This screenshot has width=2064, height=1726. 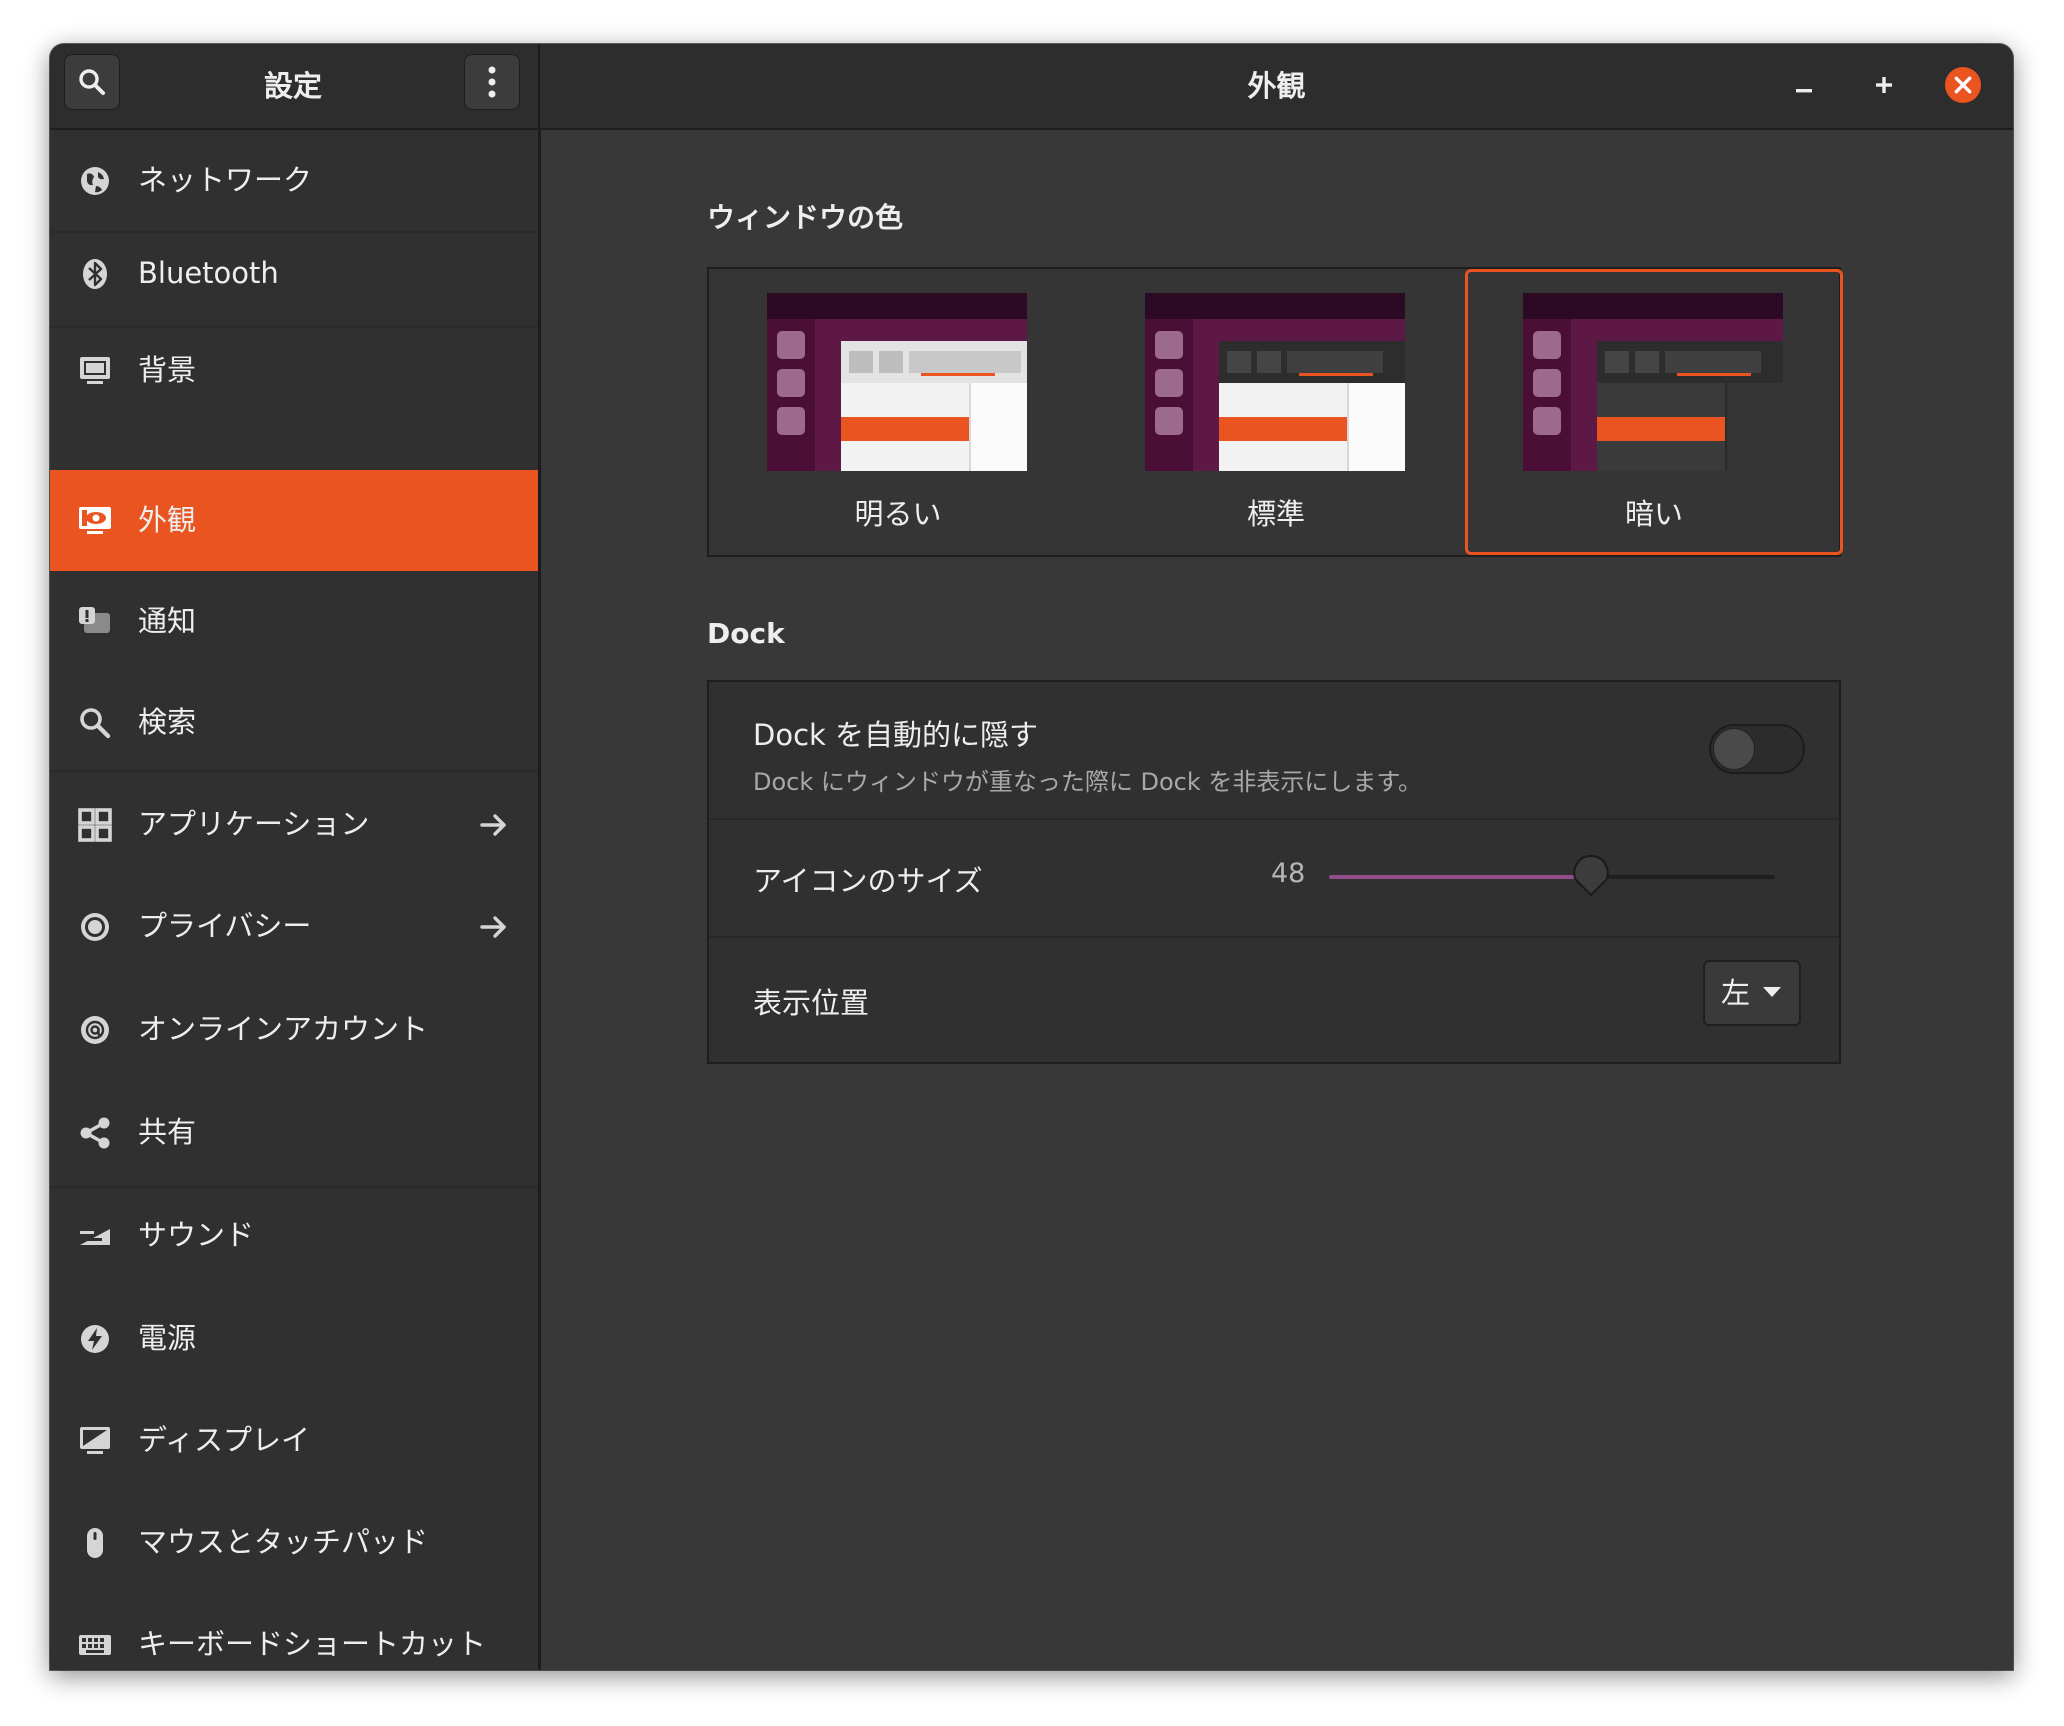 I want to click on search-button, so click(x=92, y=82).